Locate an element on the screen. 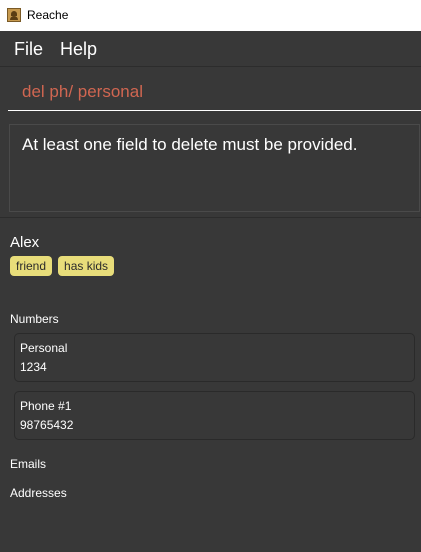 The width and height of the screenshot is (421, 552). contact-book-icon is located at coordinates (14, 15).